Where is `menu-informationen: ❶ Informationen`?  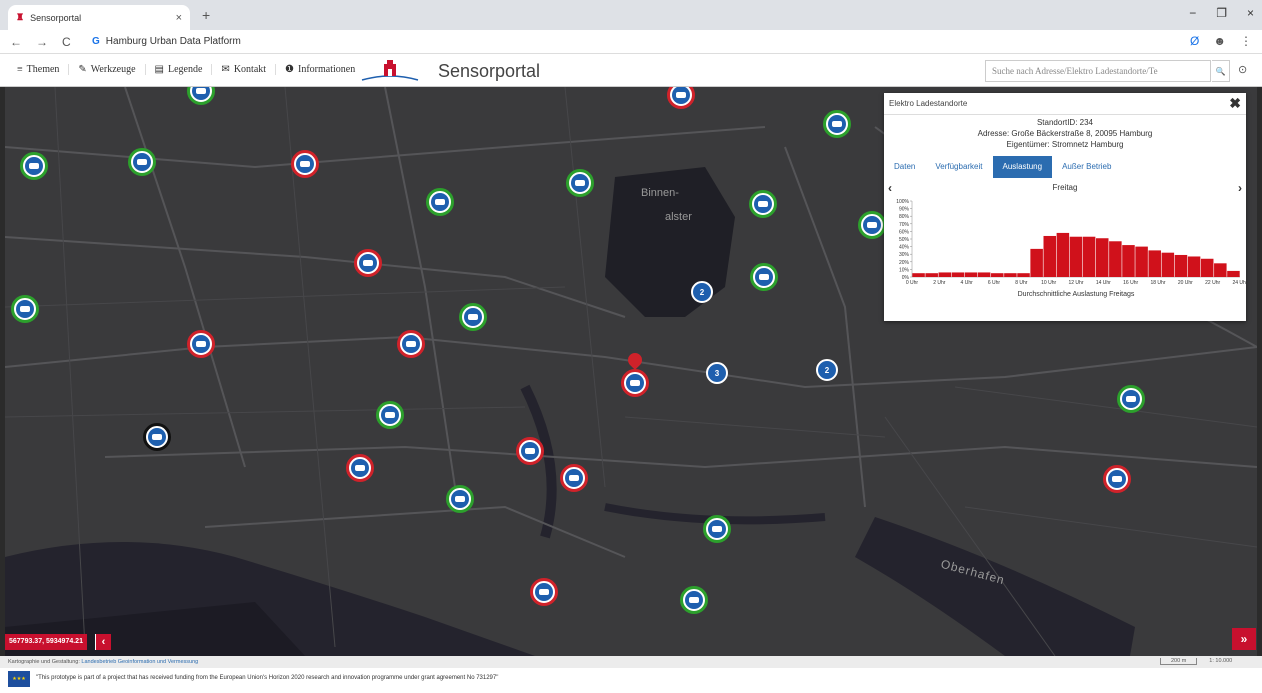 menu-informationen: ❶ Informationen is located at coordinates (320, 69).